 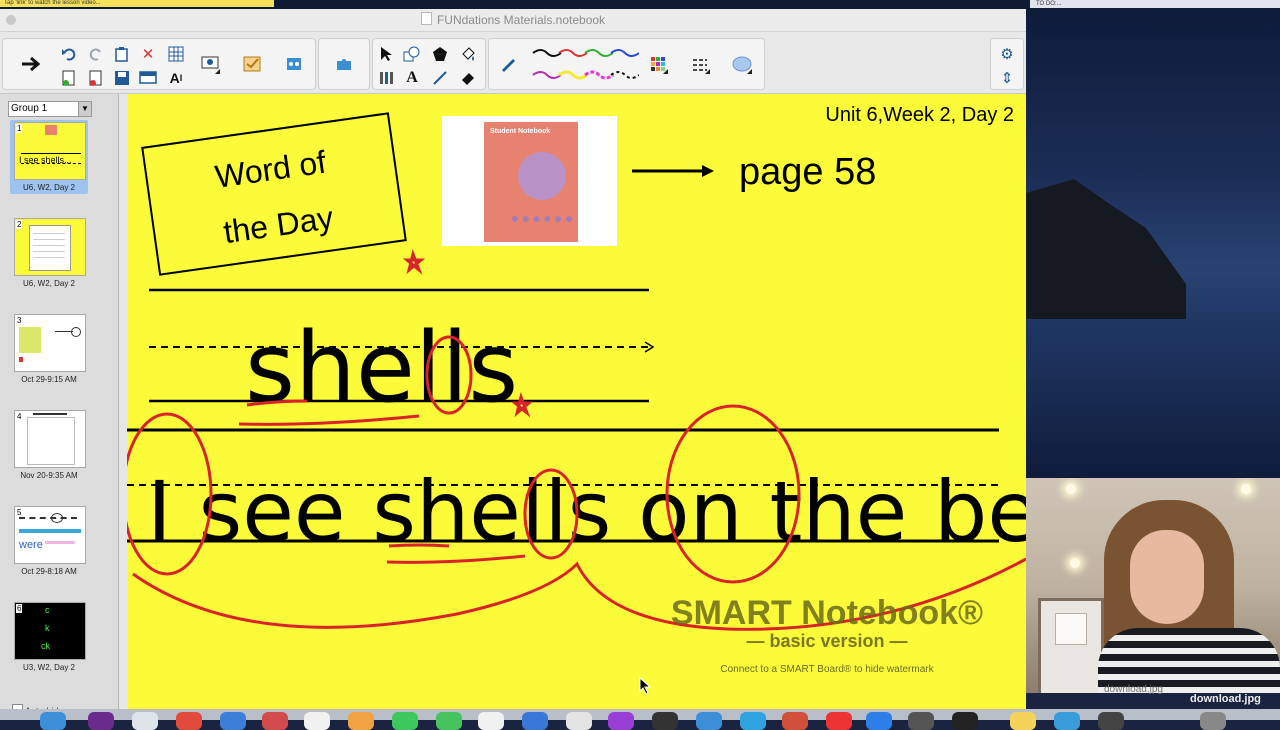 I want to click on group-select: Group 1 ▼, so click(x=50, y=109).